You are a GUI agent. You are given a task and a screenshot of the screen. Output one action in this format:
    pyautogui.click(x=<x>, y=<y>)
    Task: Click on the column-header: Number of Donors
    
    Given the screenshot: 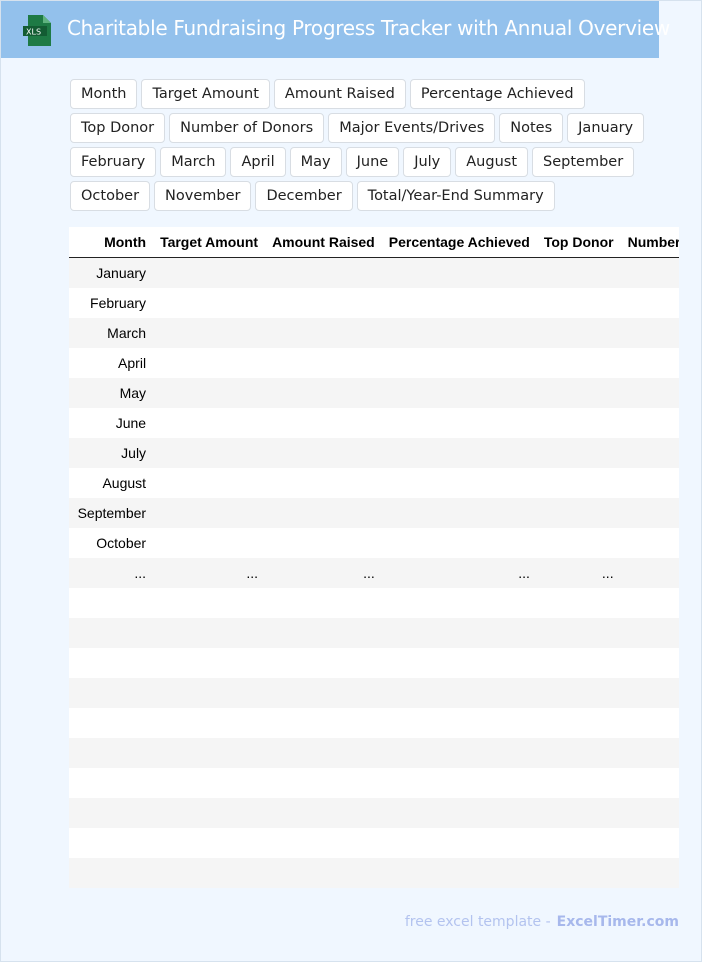 What is the action you would take?
    pyautogui.click(x=649, y=242)
    